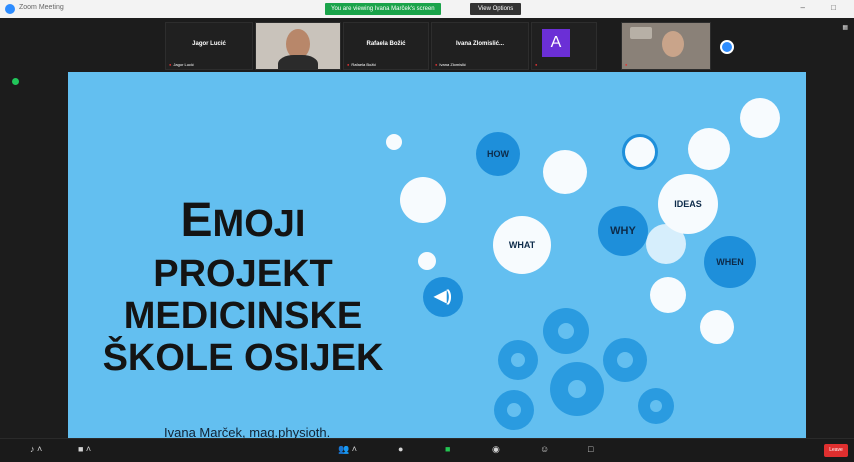  I want to click on chat-icon: ●, so click(400, 449).